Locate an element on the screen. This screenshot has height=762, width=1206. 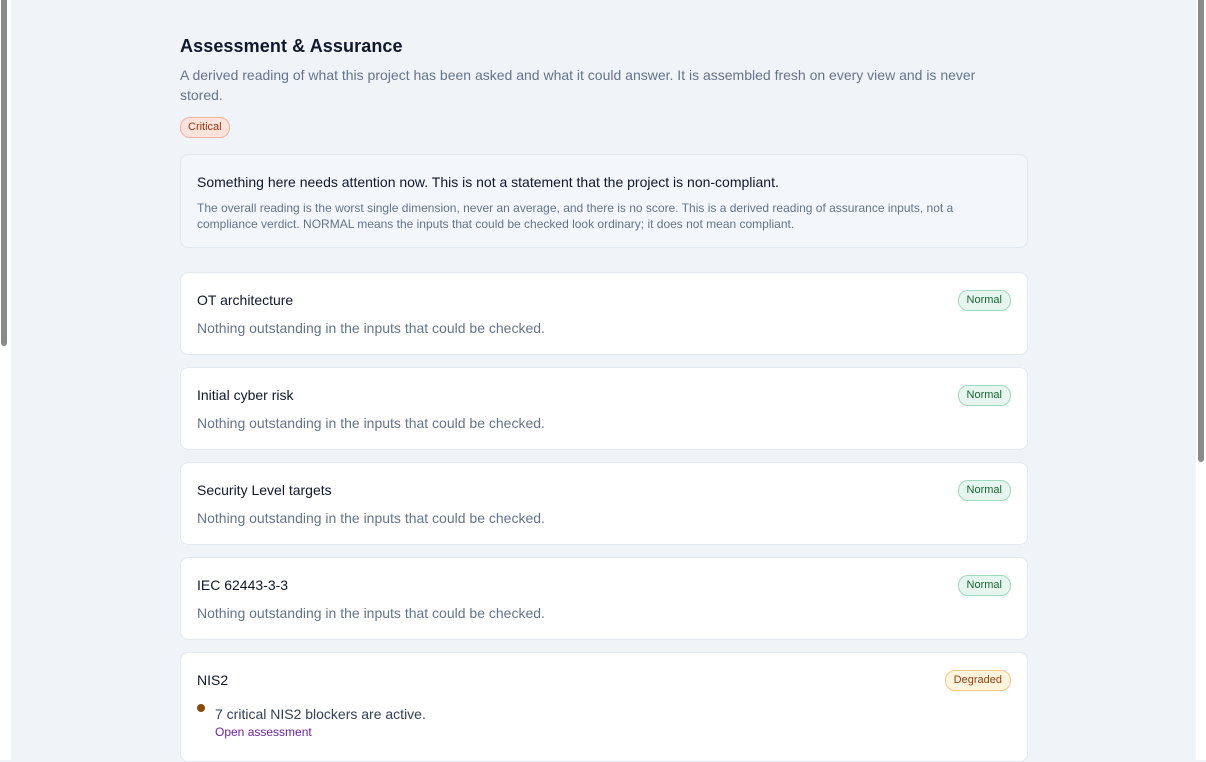
finding-bullet-icon is located at coordinates (201, 708).